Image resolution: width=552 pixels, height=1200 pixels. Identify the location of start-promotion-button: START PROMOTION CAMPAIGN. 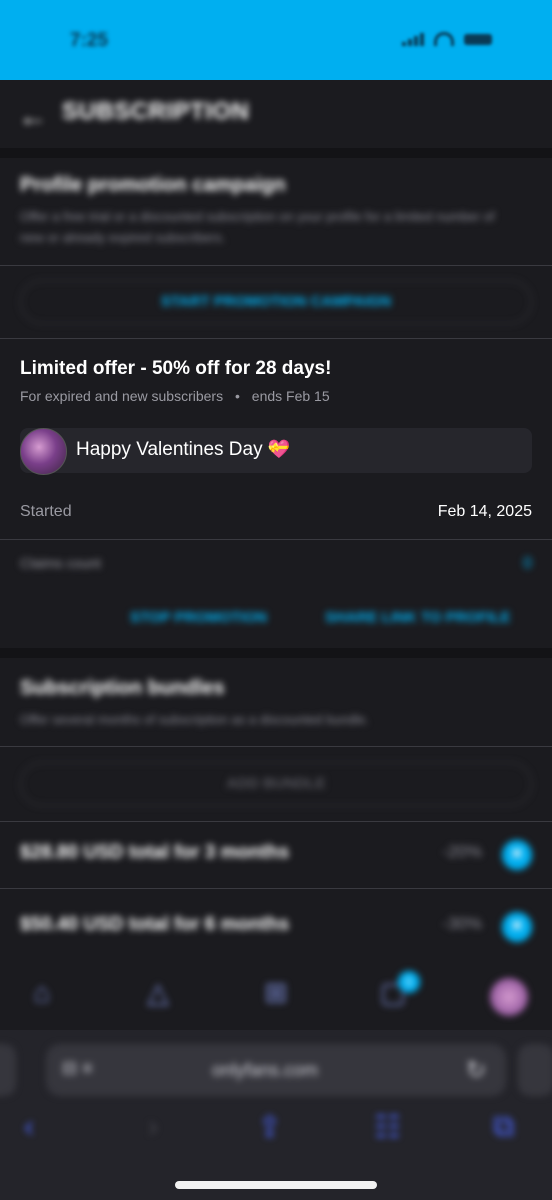
(276, 302).